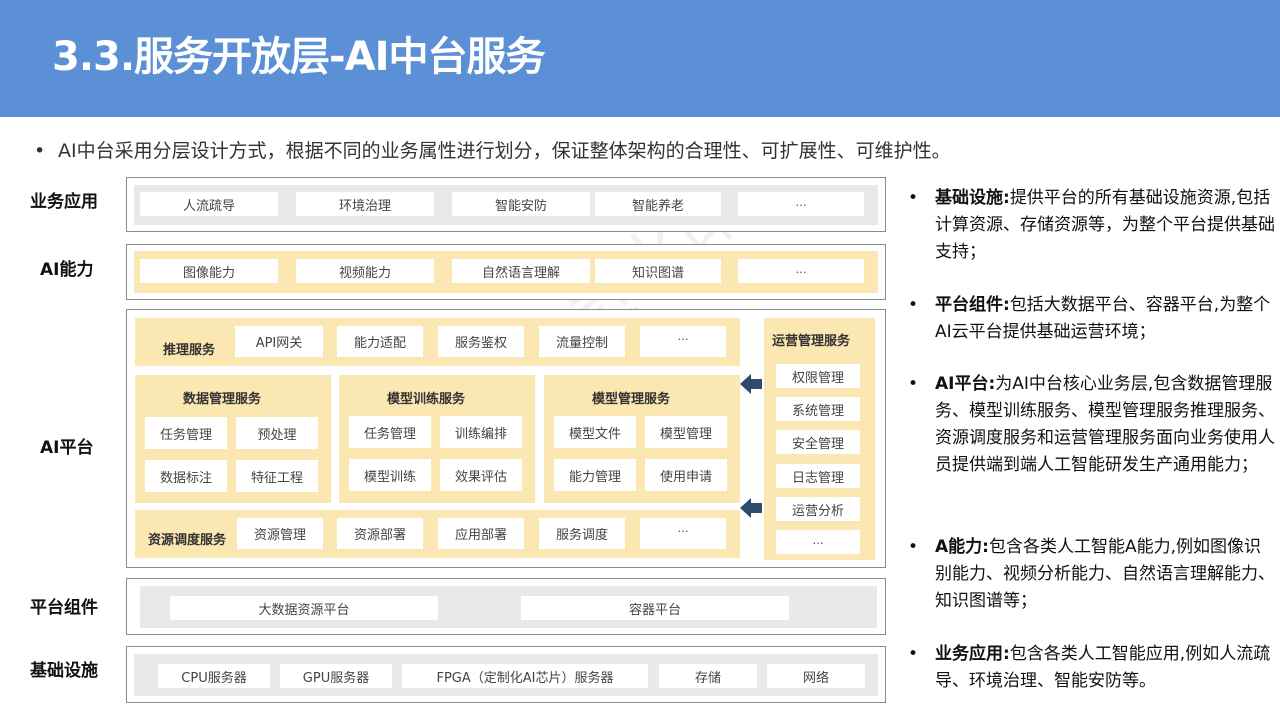 This screenshot has width=1280, height=720. What do you see at coordinates (380, 341) in the screenshot?
I see `inference-item: 能力适配` at bounding box center [380, 341].